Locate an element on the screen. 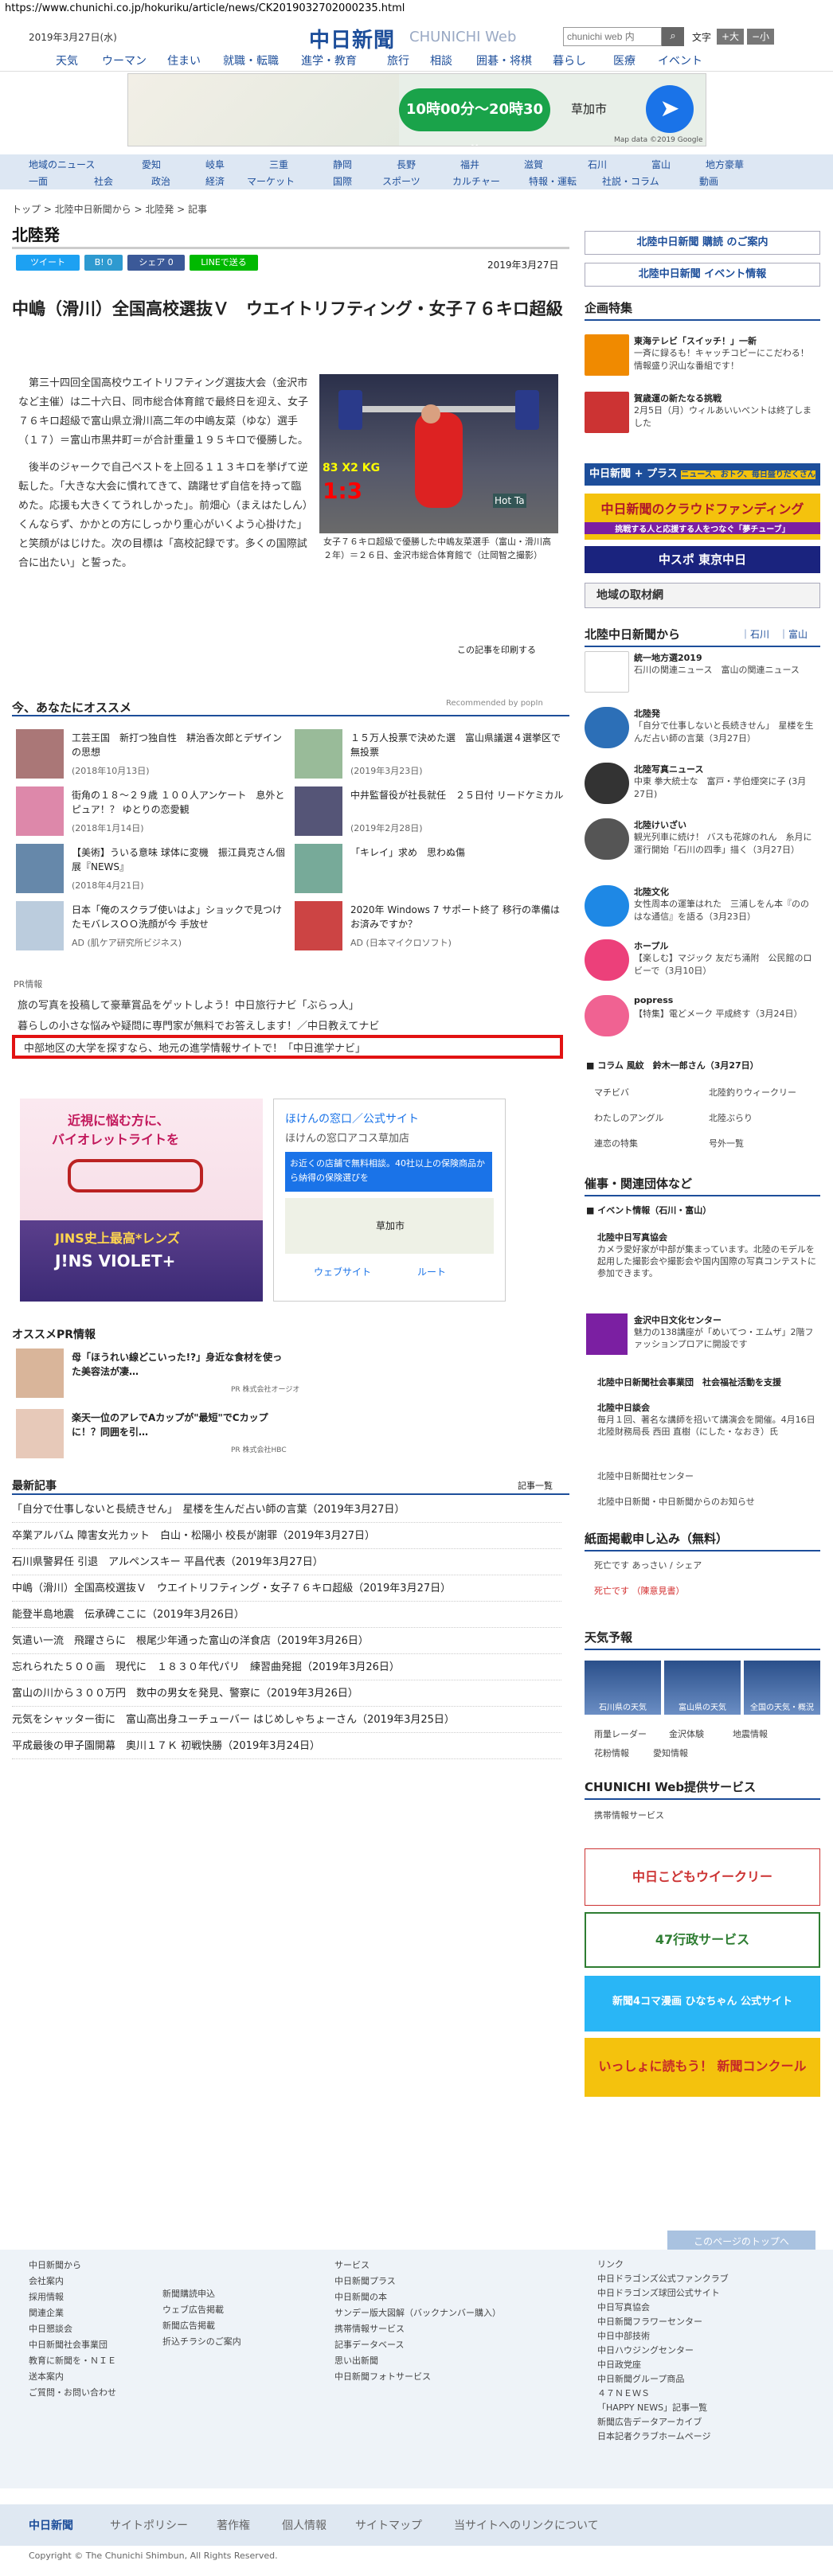 The image size is (833, 2576). search-input is located at coordinates (612, 36).